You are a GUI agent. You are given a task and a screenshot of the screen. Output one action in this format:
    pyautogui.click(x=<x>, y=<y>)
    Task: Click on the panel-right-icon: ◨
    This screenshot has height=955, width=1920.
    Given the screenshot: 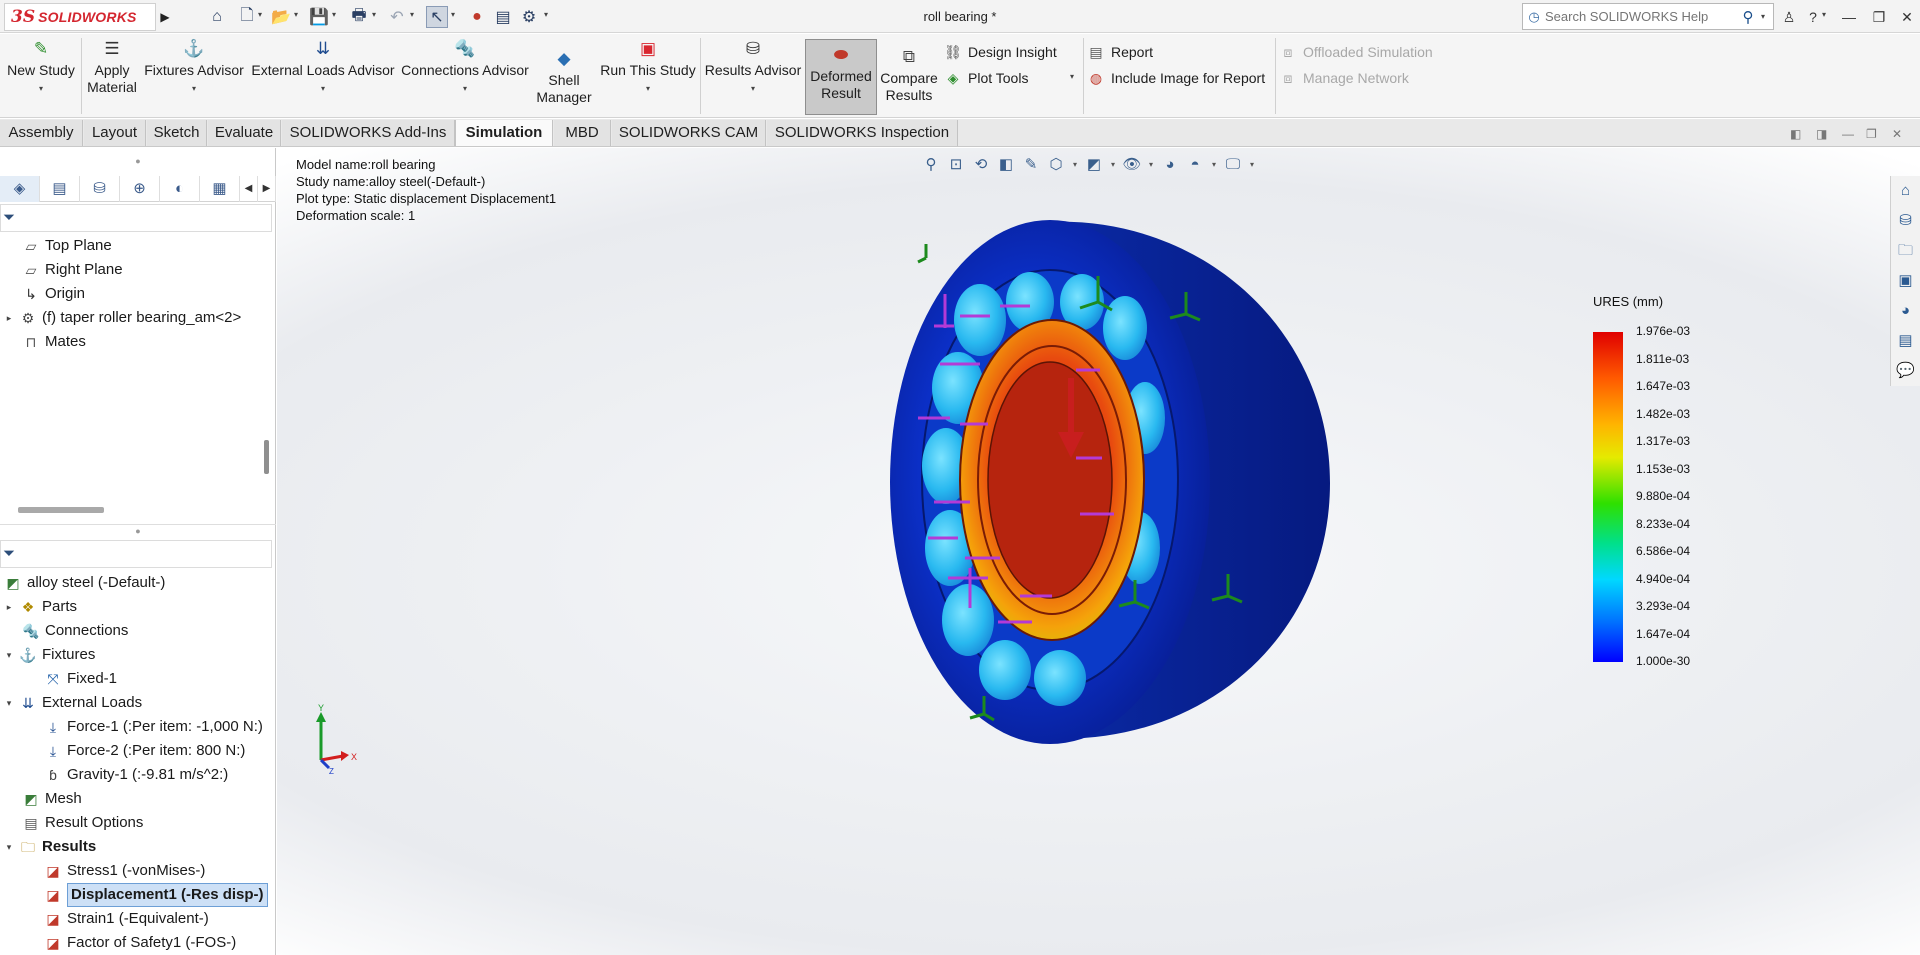 What is the action you would take?
    pyautogui.click(x=1821, y=134)
    